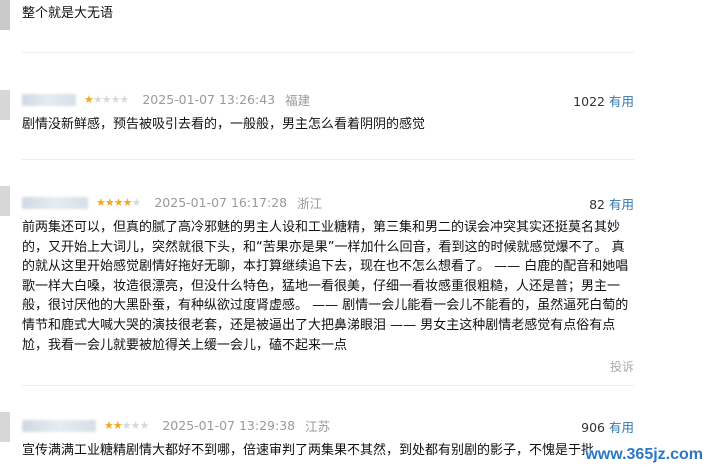  What do you see at coordinates (229, 425) in the screenshot?
I see `review-date: 2025-01-07 13:29:38` at bounding box center [229, 425].